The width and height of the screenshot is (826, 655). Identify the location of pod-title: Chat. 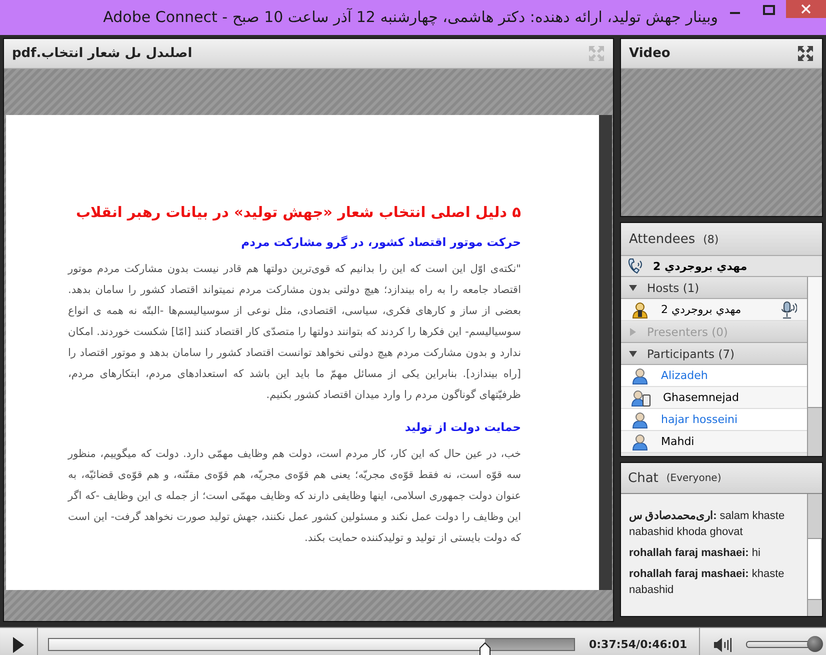
(643, 478).